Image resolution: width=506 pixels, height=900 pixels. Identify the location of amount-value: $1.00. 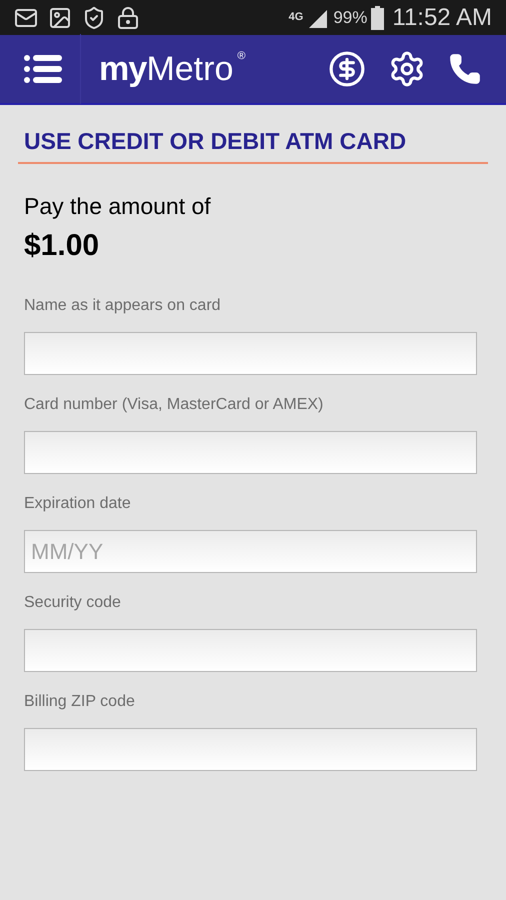
(62, 246).